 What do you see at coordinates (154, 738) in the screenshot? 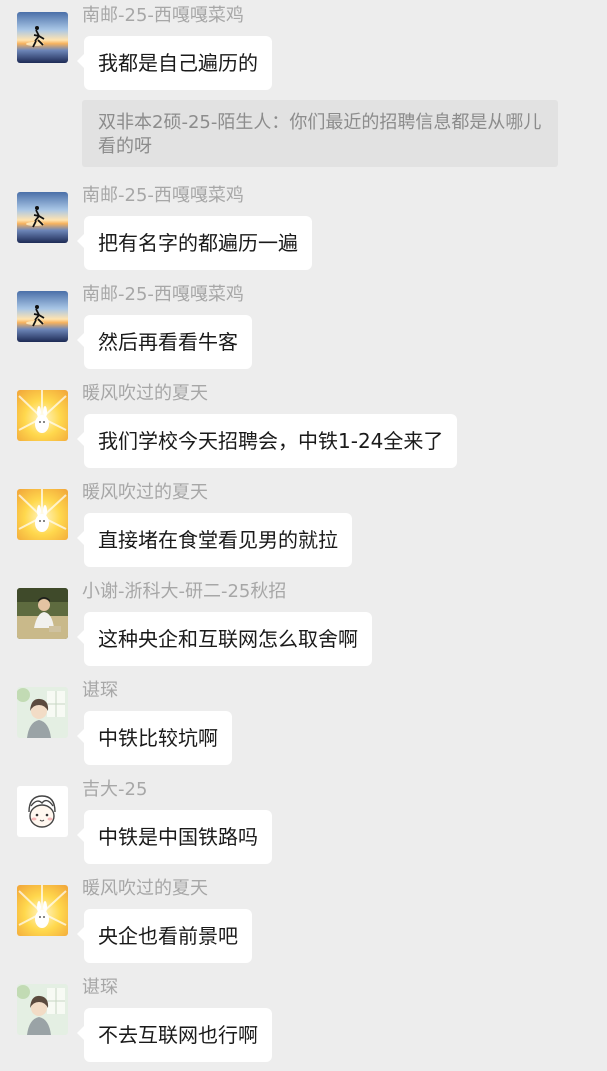
I see `message-bubble: 中铁比较坑啊` at bounding box center [154, 738].